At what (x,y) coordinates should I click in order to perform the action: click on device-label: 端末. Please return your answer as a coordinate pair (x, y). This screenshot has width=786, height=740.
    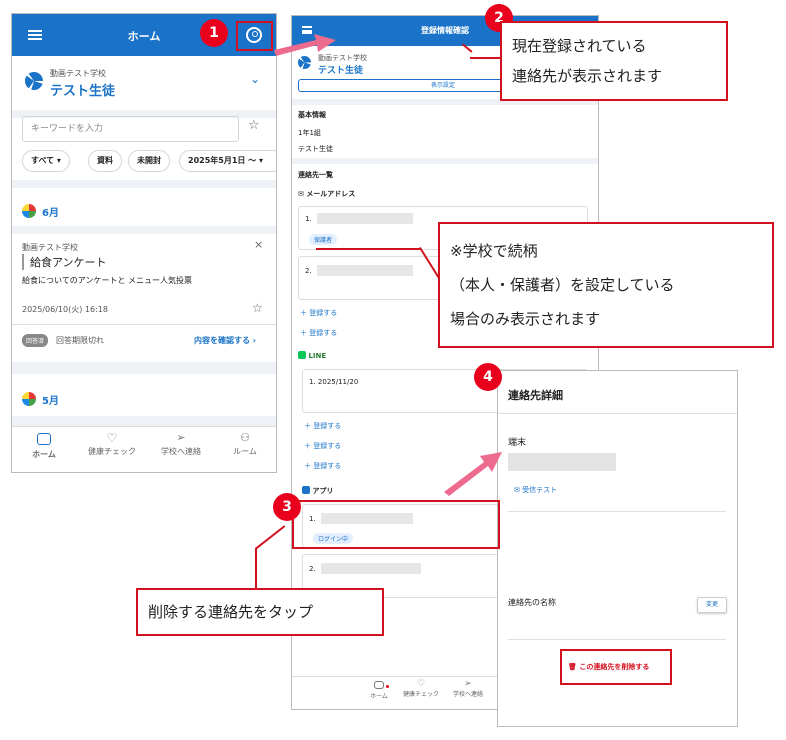
    Looking at the image, I should click on (517, 443).